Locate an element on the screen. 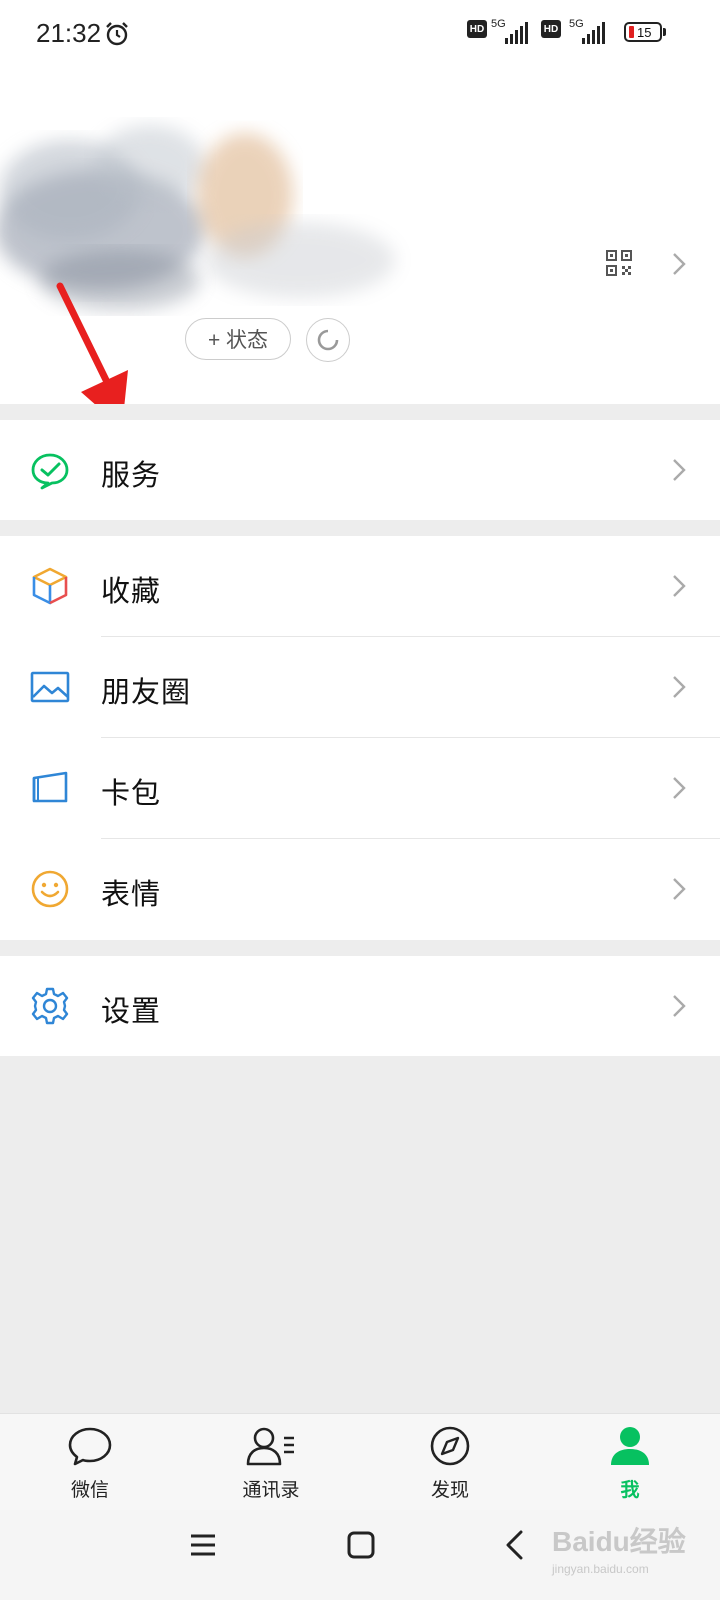  chat-bubble-icon is located at coordinates (90, 1446).